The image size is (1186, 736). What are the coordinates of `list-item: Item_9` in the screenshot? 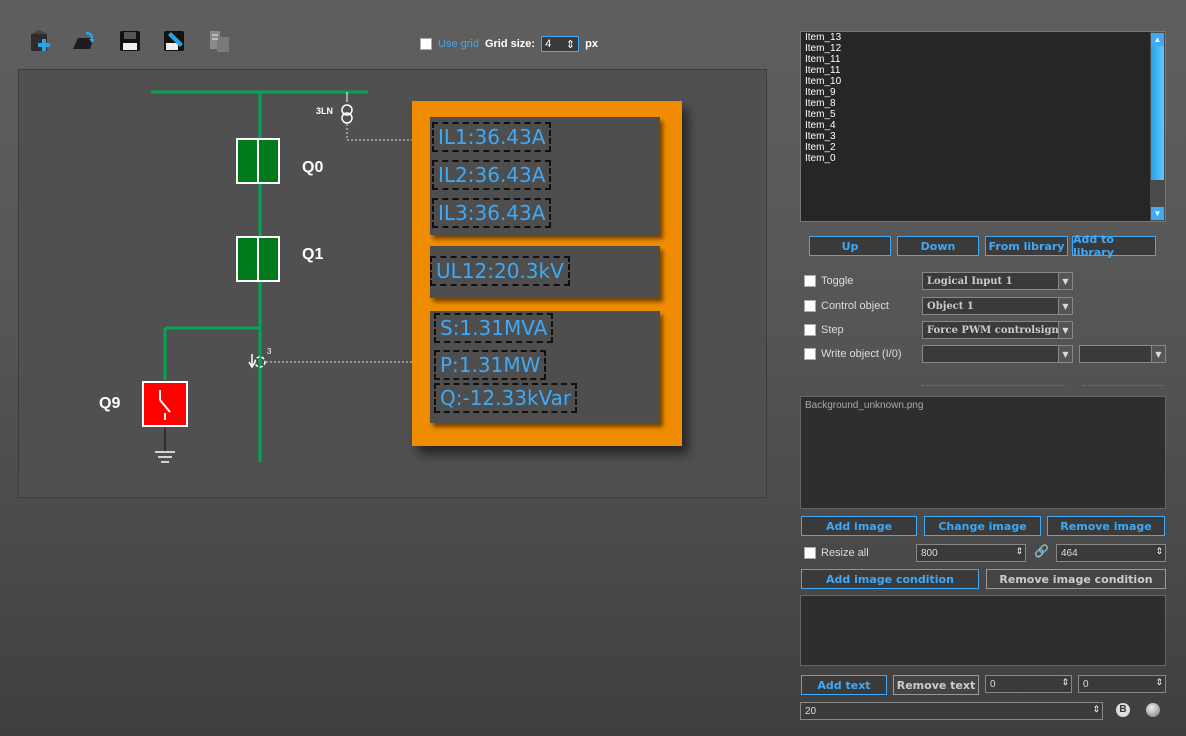 It's located at (983, 92).